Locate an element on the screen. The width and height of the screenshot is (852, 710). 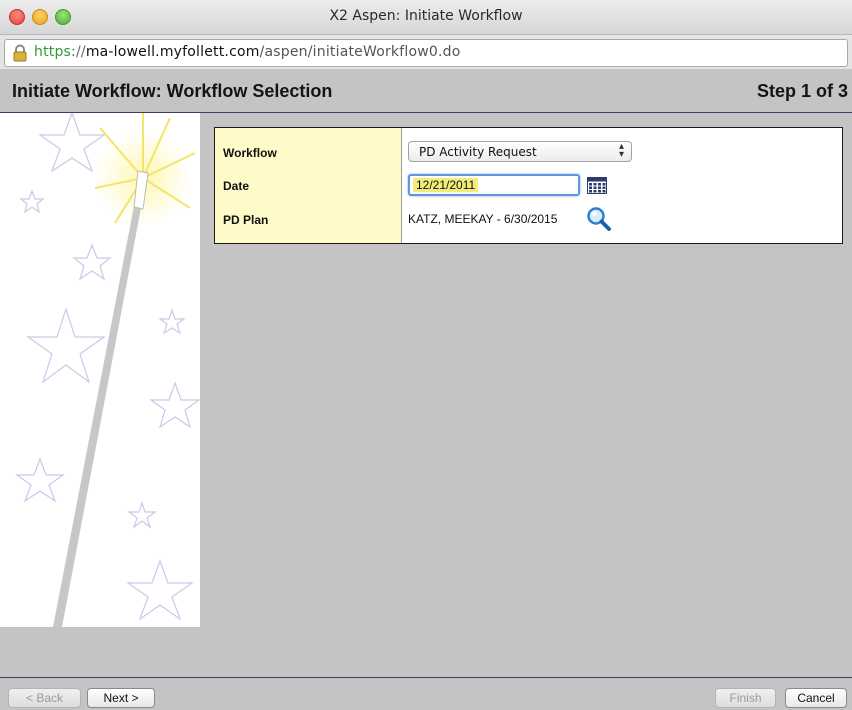
workflow-select: PD Activity Request ▴ ▾ is located at coordinates (520, 151).